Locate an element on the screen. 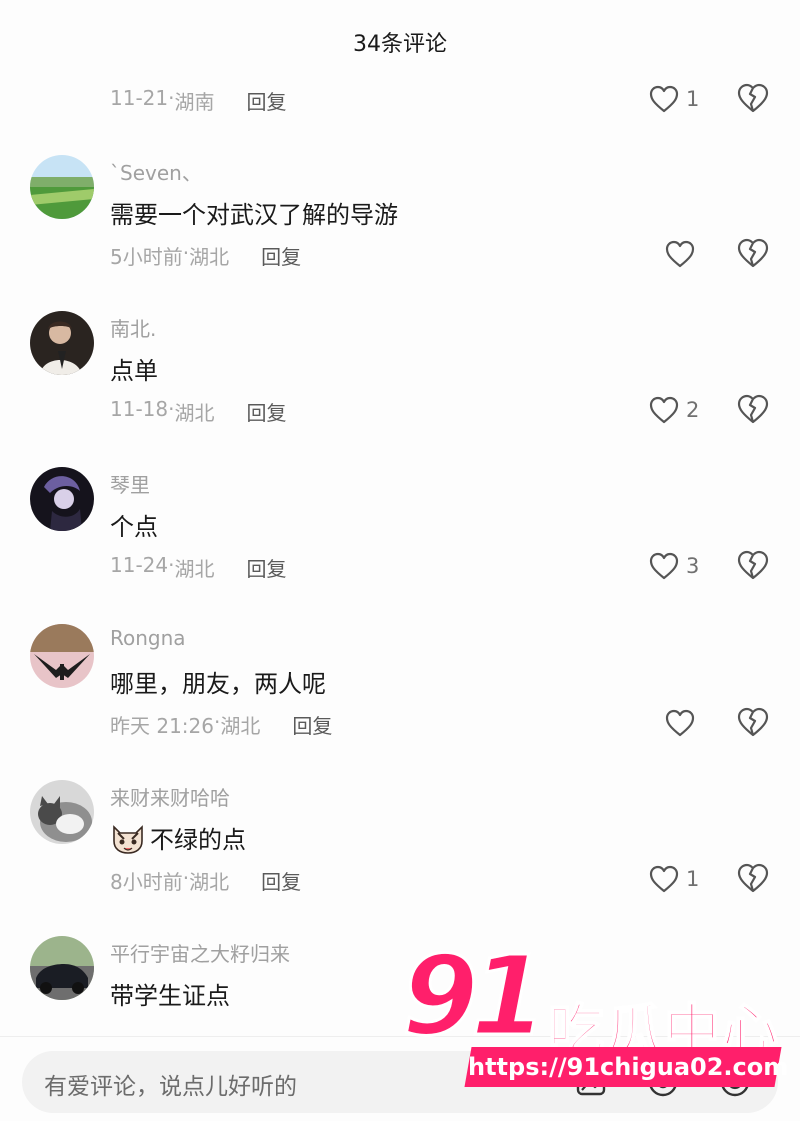 The height and width of the screenshot is (1121, 800). comment-meta: 昨天 21:26 · 湖北 回复 is located at coordinates (221, 724).